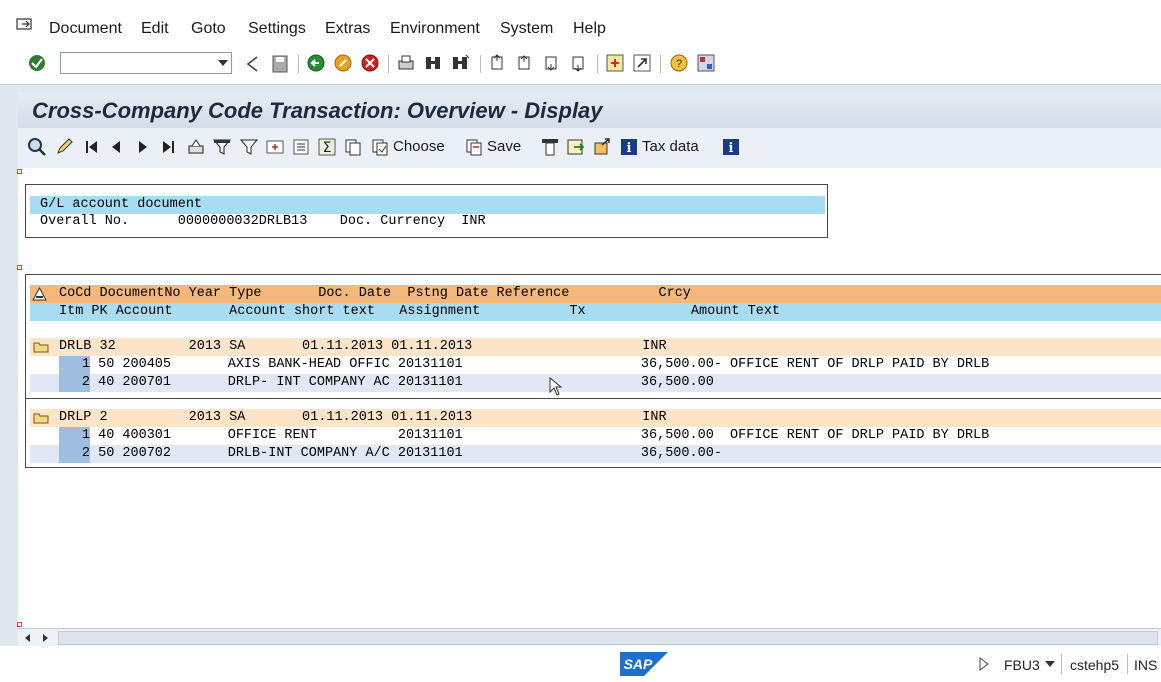 The width and height of the screenshot is (1161, 682). I want to click on info-icon: i, so click(629, 147).